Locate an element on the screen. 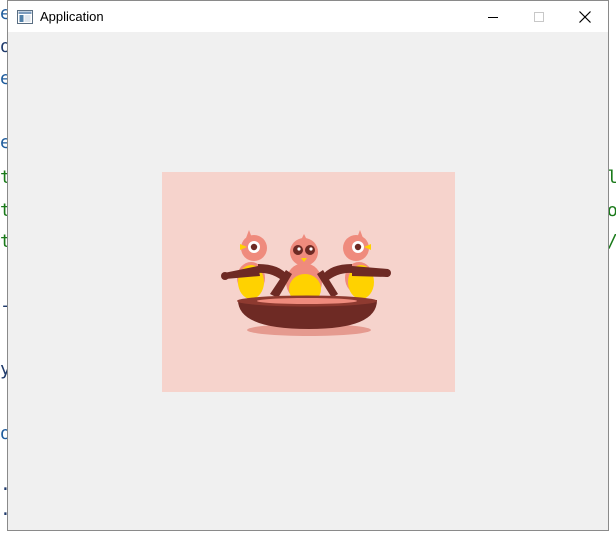  maximize-button is located at coordinates (539, 16).